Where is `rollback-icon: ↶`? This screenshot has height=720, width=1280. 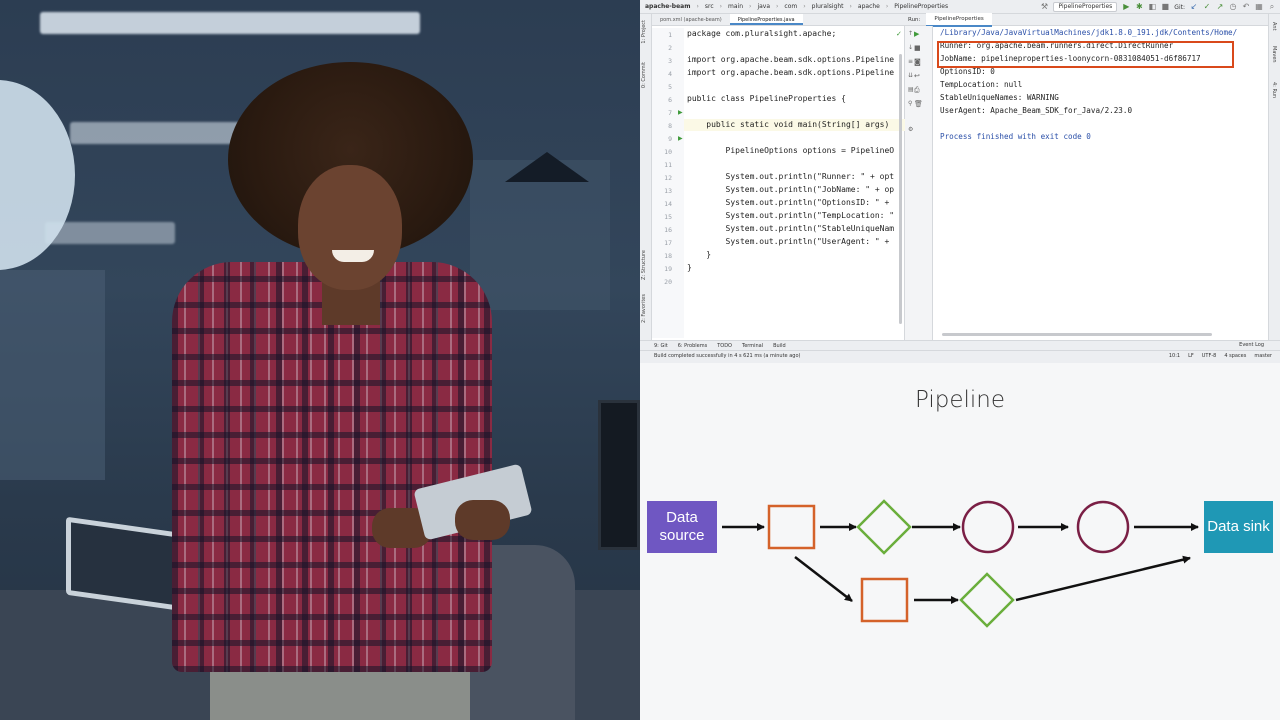
rollback-icon: ↶ is located at coordinates (1246, 7).